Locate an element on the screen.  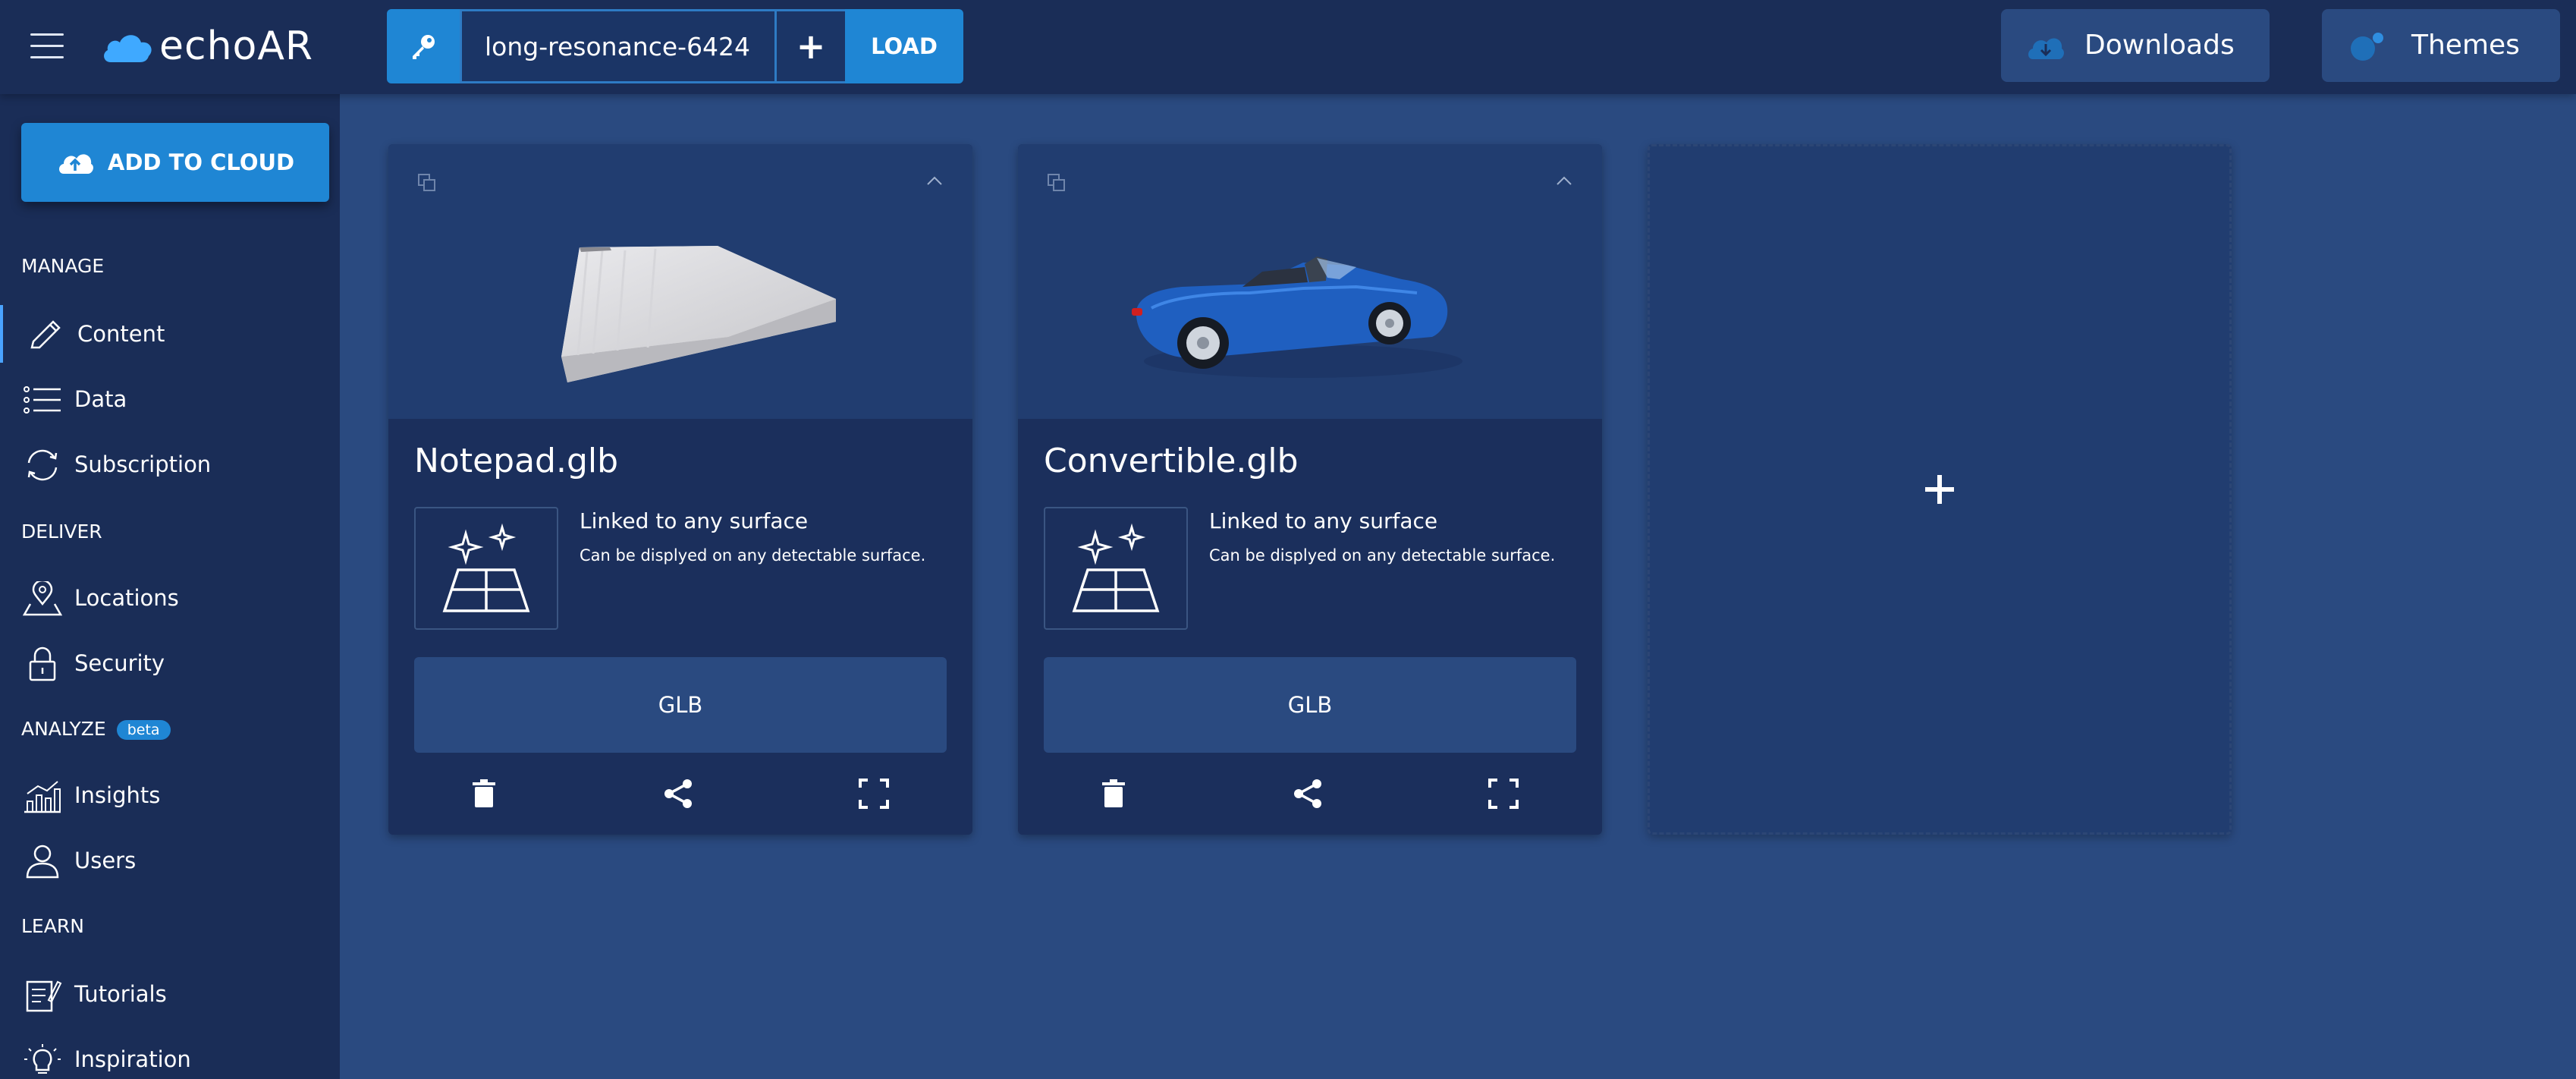
model-title: Notepad.glb is located at coordinates (516, 461).